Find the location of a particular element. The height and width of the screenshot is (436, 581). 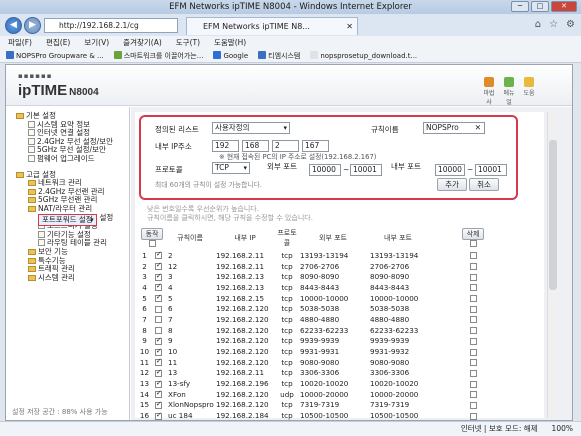

protocol-select: TCP is located at coordinates (231, 168).